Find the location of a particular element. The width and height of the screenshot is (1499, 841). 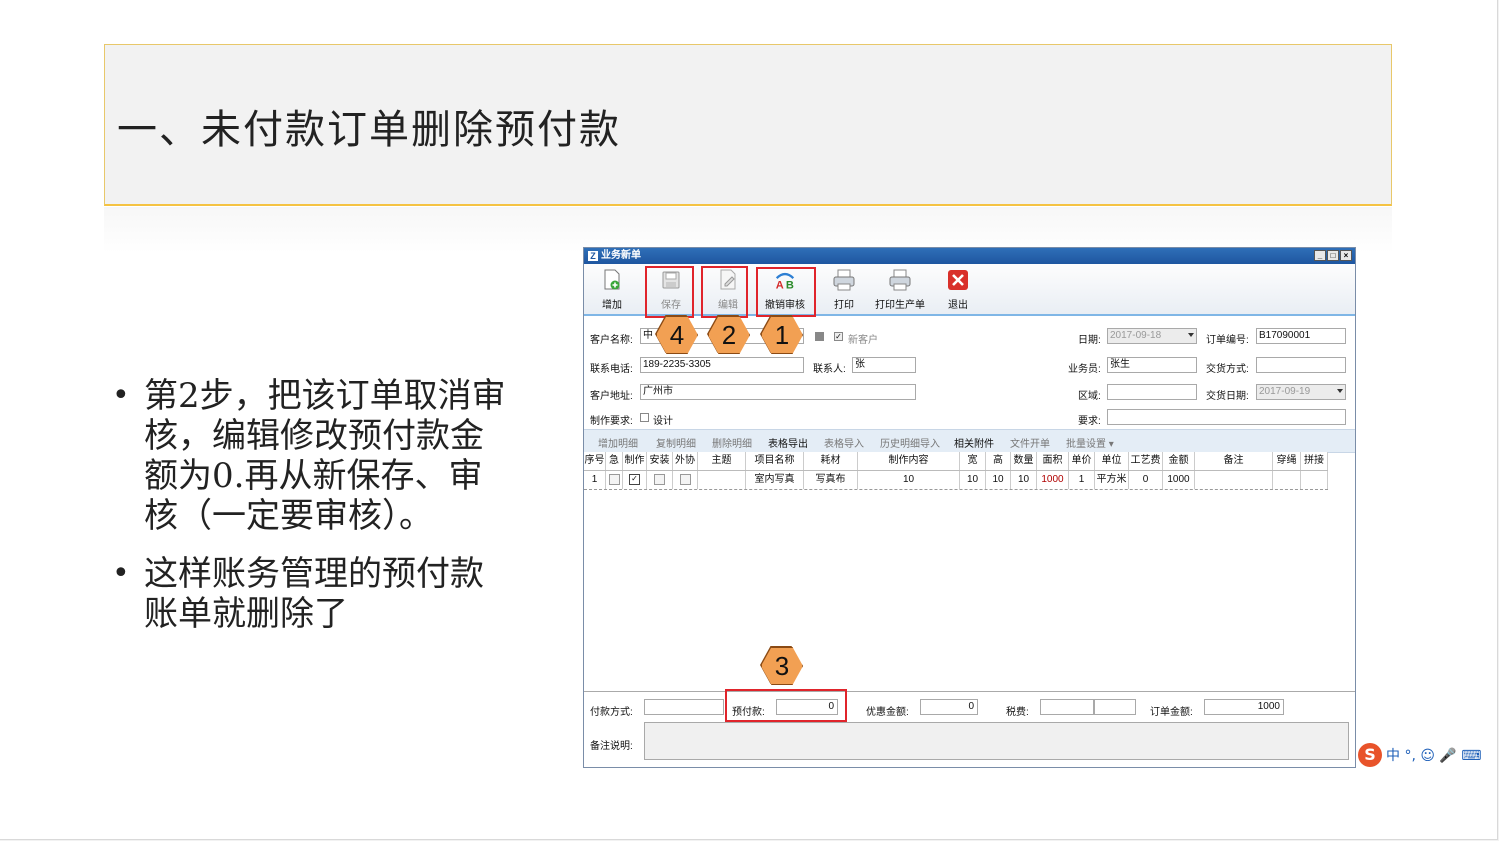

cell-amount: 1000 is located at coordinates (1179, 480).